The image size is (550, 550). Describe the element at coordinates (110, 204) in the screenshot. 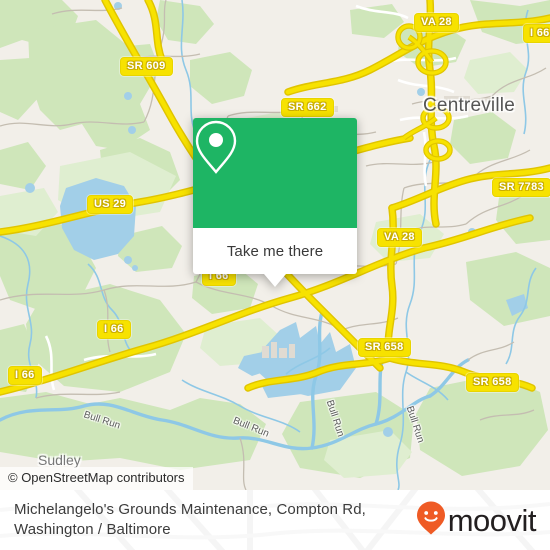

I see `road-shield: US 29` at that location.